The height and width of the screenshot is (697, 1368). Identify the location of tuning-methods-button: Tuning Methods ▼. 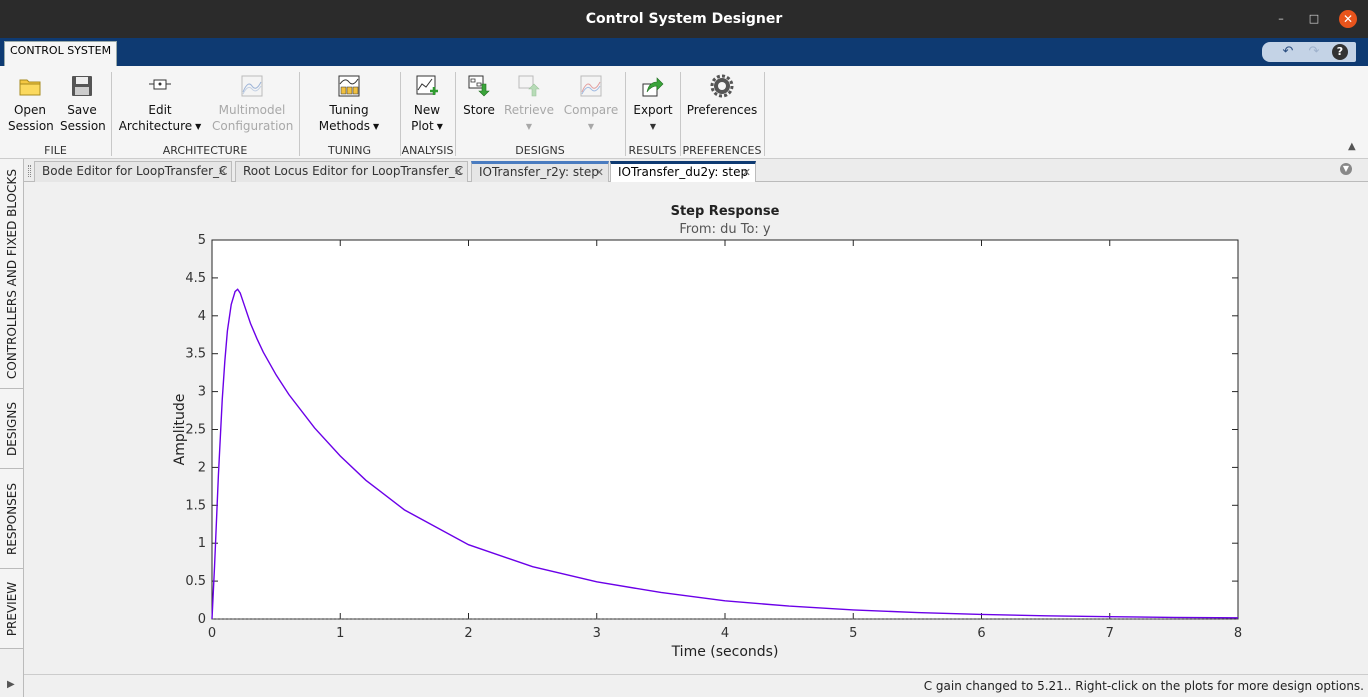
(349, 104).